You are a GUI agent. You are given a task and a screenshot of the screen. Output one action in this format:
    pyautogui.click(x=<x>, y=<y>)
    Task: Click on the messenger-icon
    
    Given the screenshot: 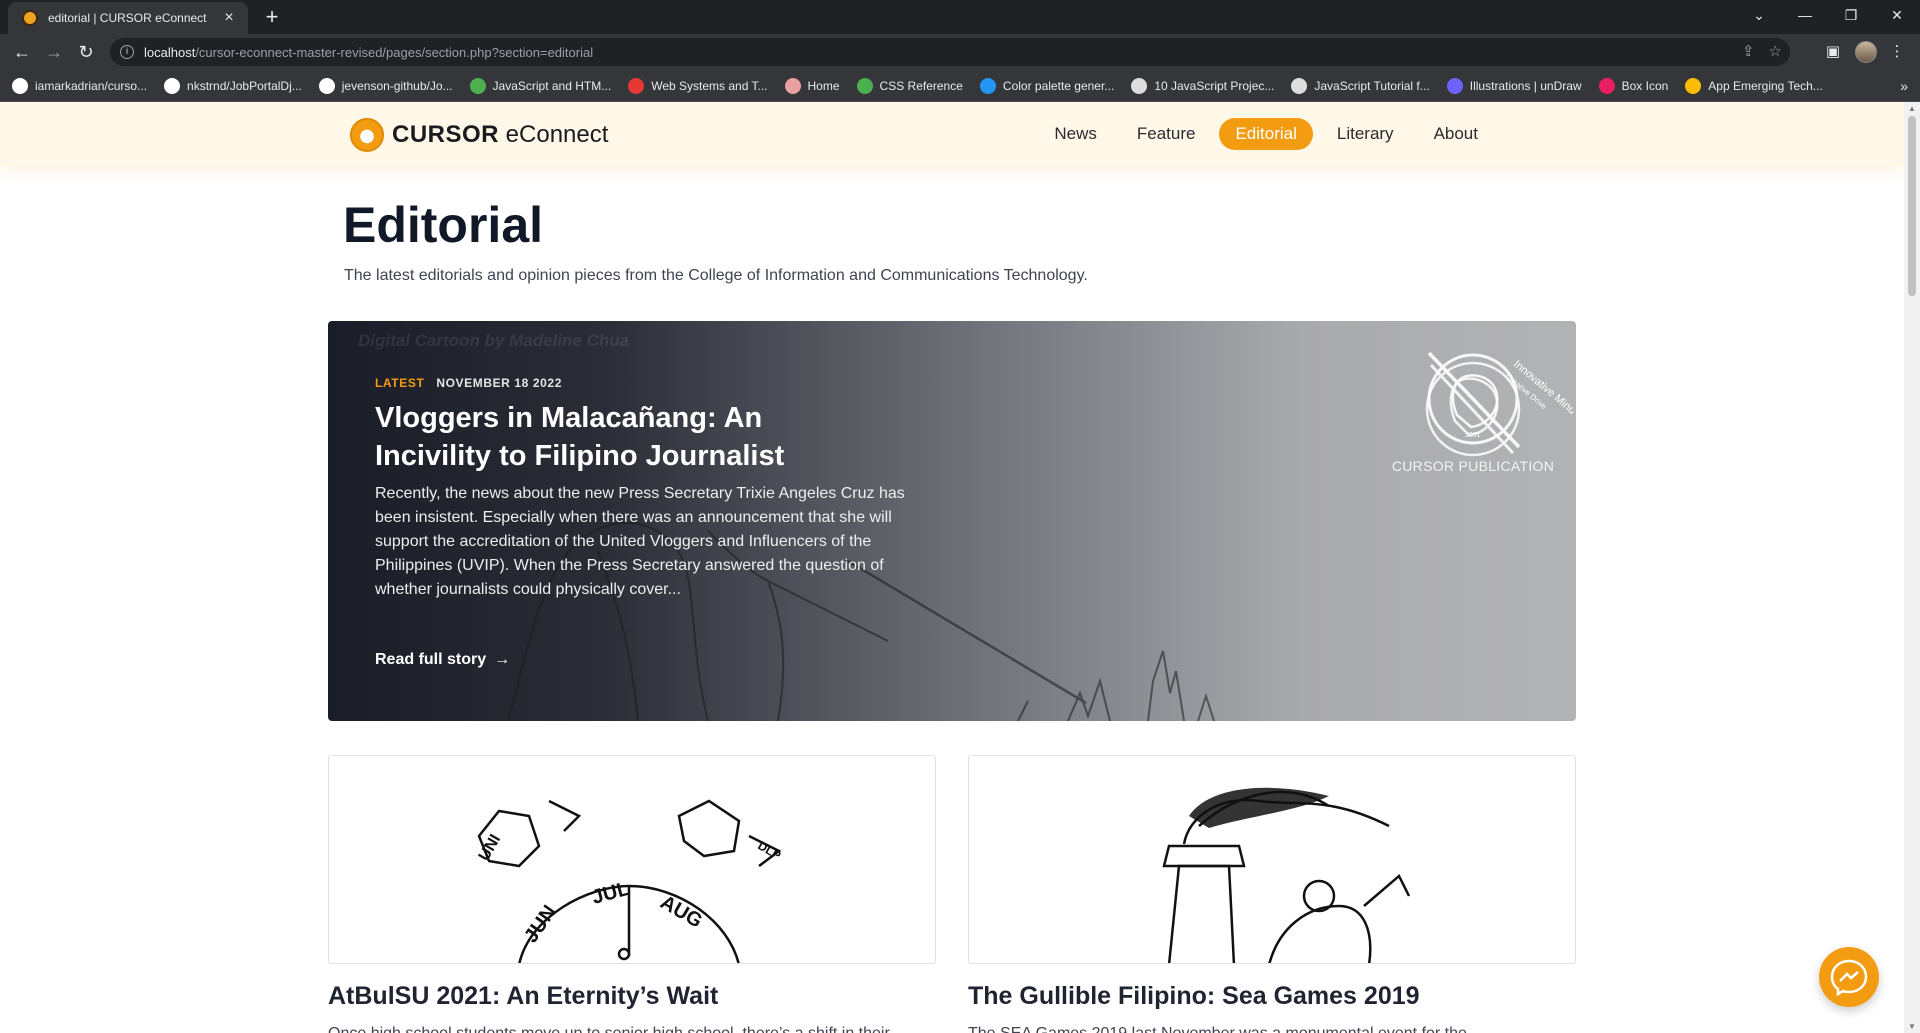 What is the action you would take?
    pyautogui.click(x=1849, y=978)
    